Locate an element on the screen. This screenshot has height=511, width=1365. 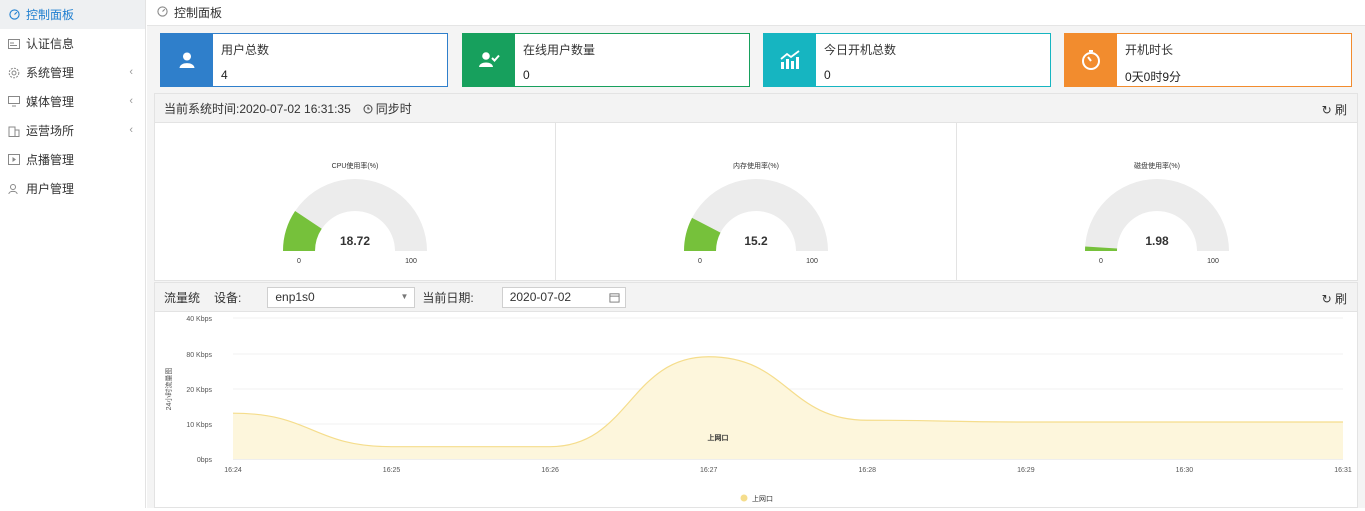
sidebar-item-1: 认证信息 is located at coordinates (72, 43).